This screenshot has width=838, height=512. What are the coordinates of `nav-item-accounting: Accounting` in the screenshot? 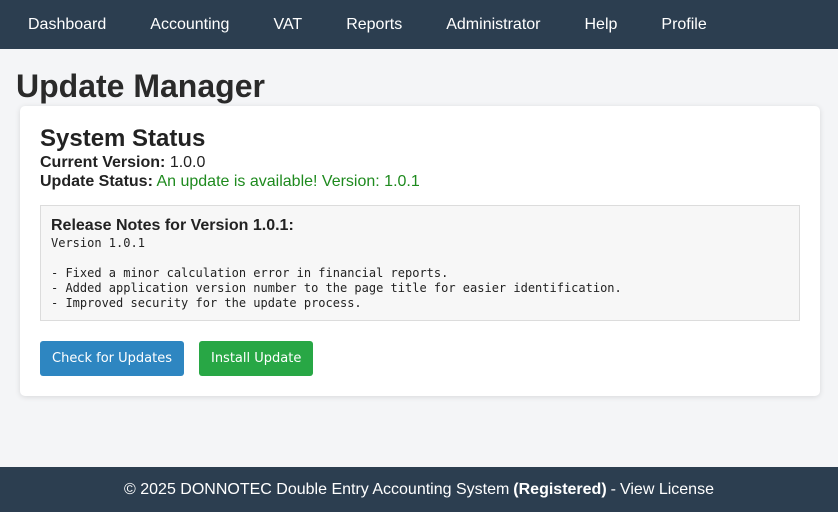 It's located at (189, 25).